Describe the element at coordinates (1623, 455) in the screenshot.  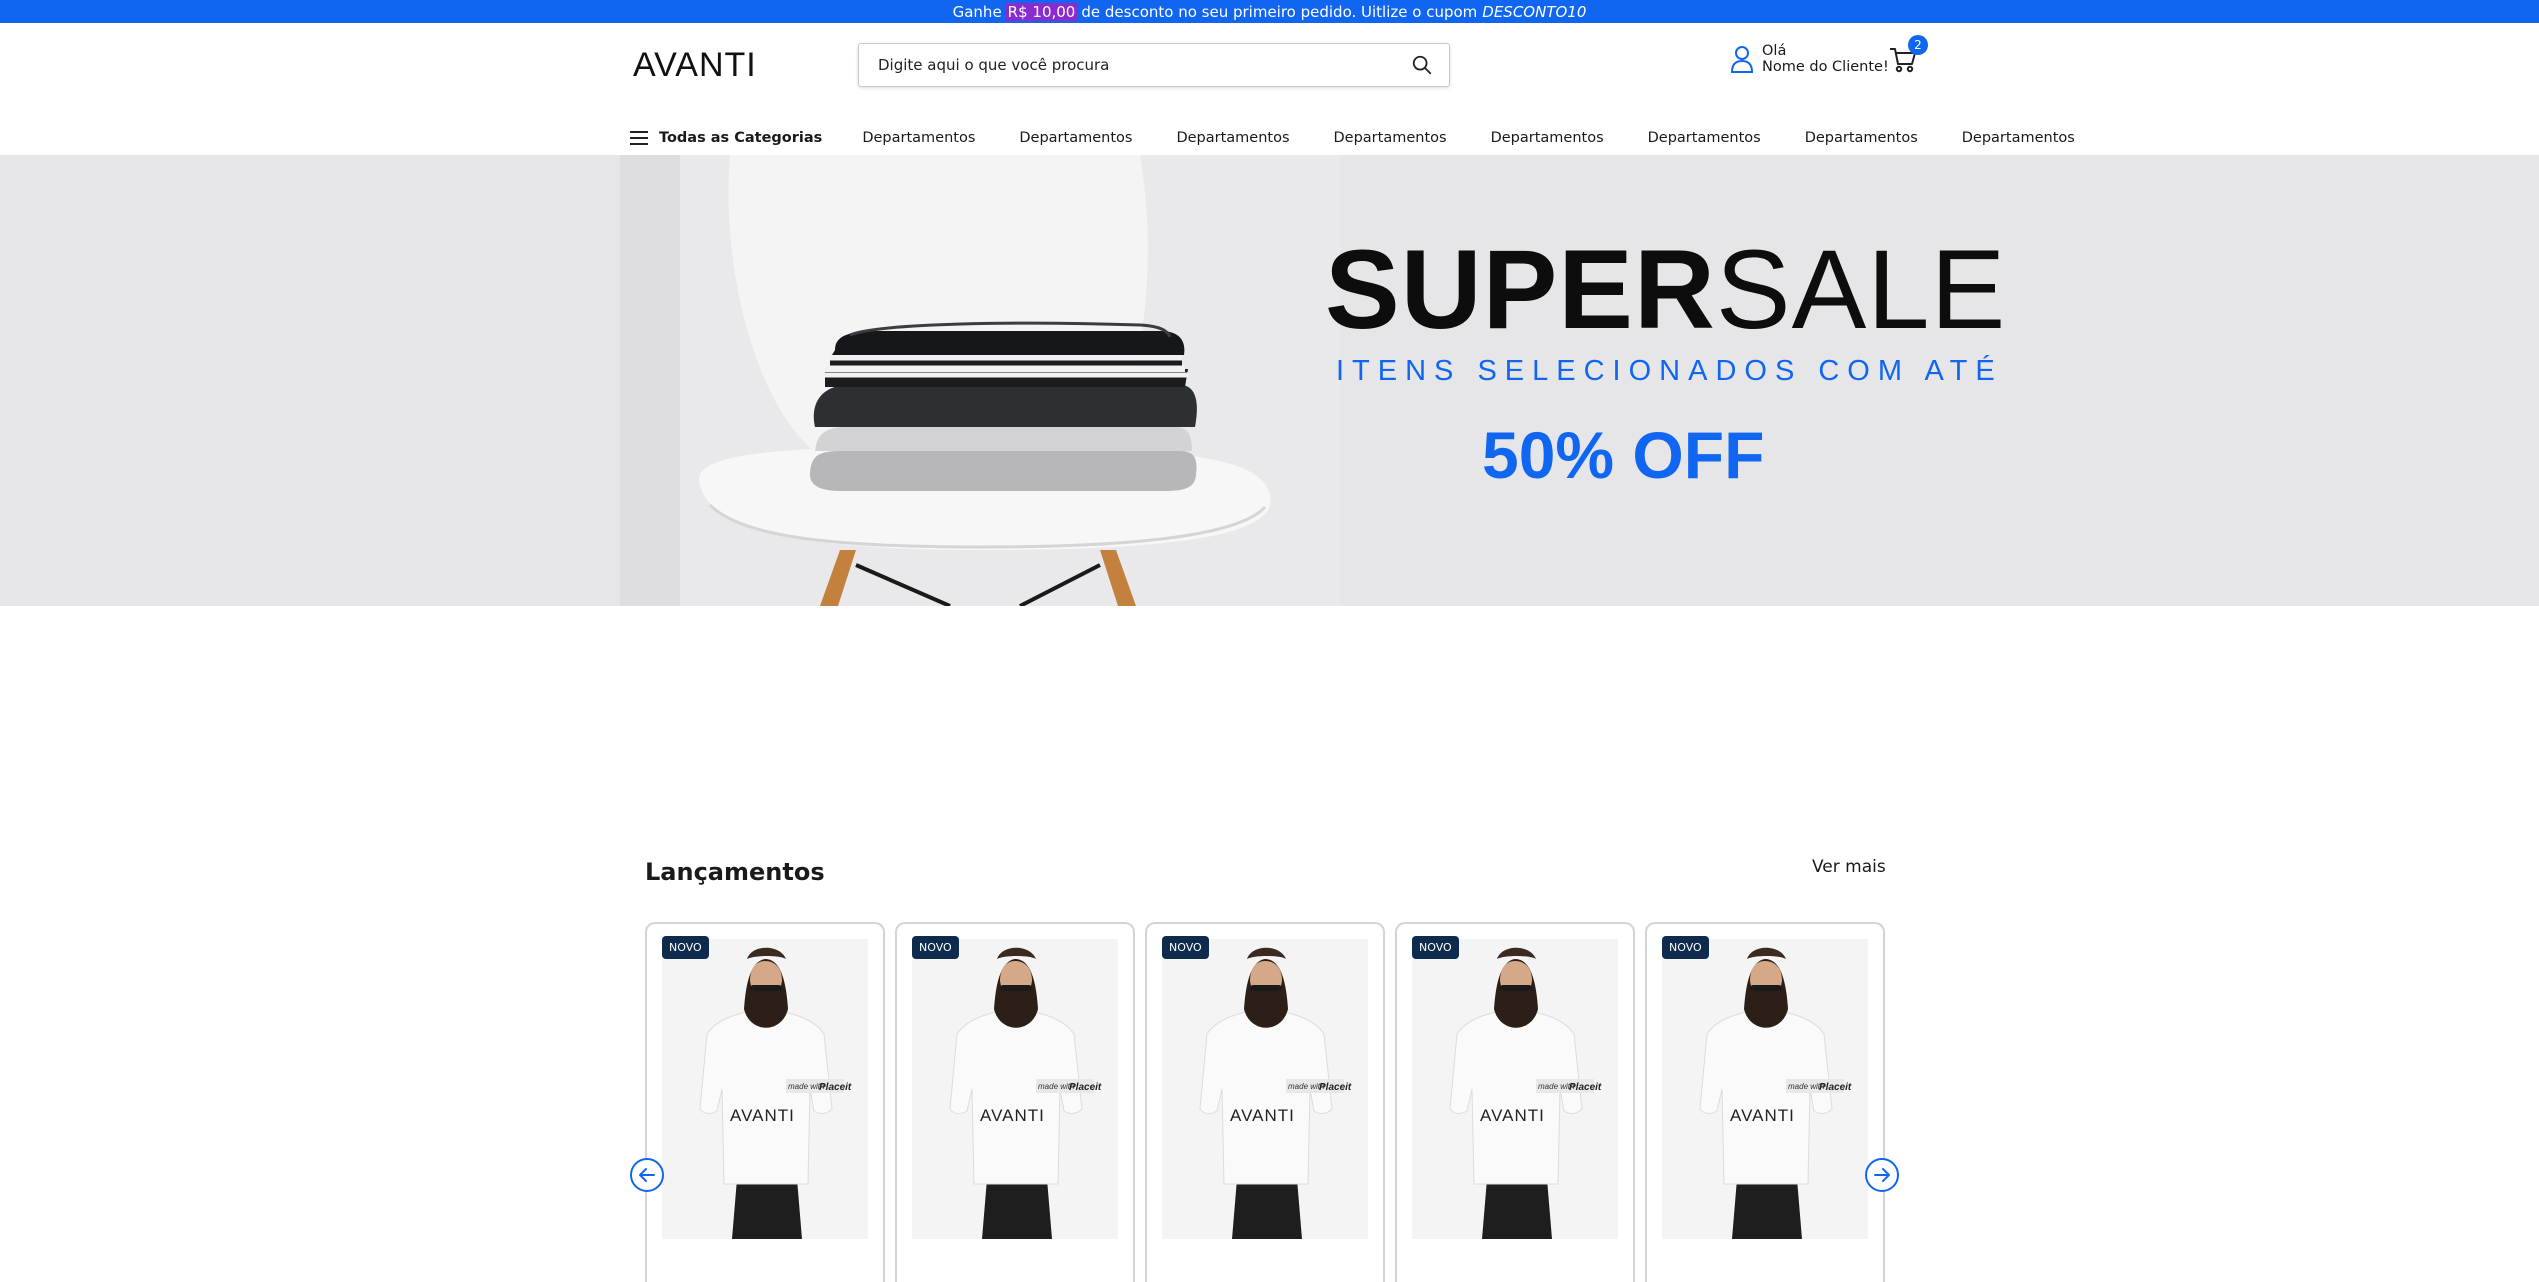
I see `hero-discount: 50% OFF` at that location.